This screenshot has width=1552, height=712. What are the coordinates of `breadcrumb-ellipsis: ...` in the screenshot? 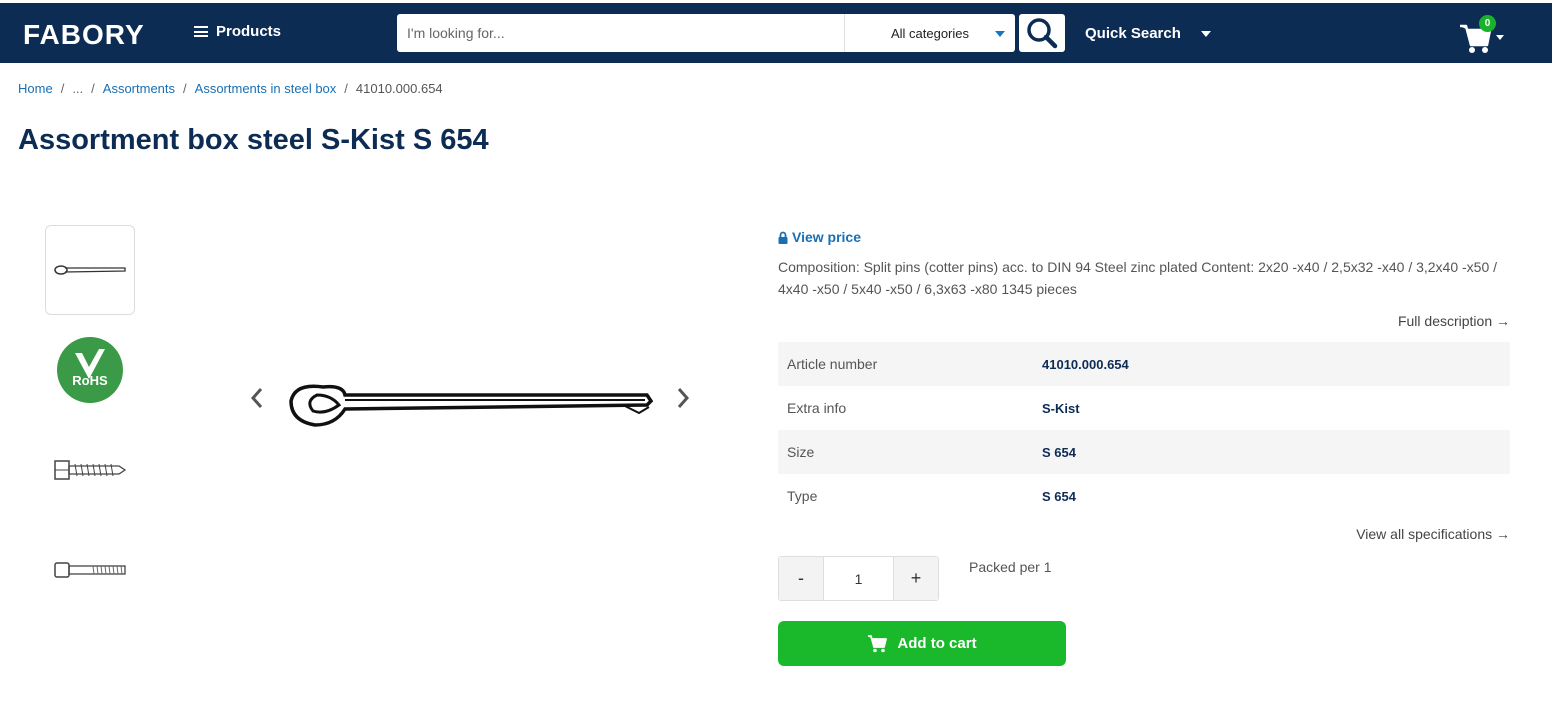 It's located at (77, 88).